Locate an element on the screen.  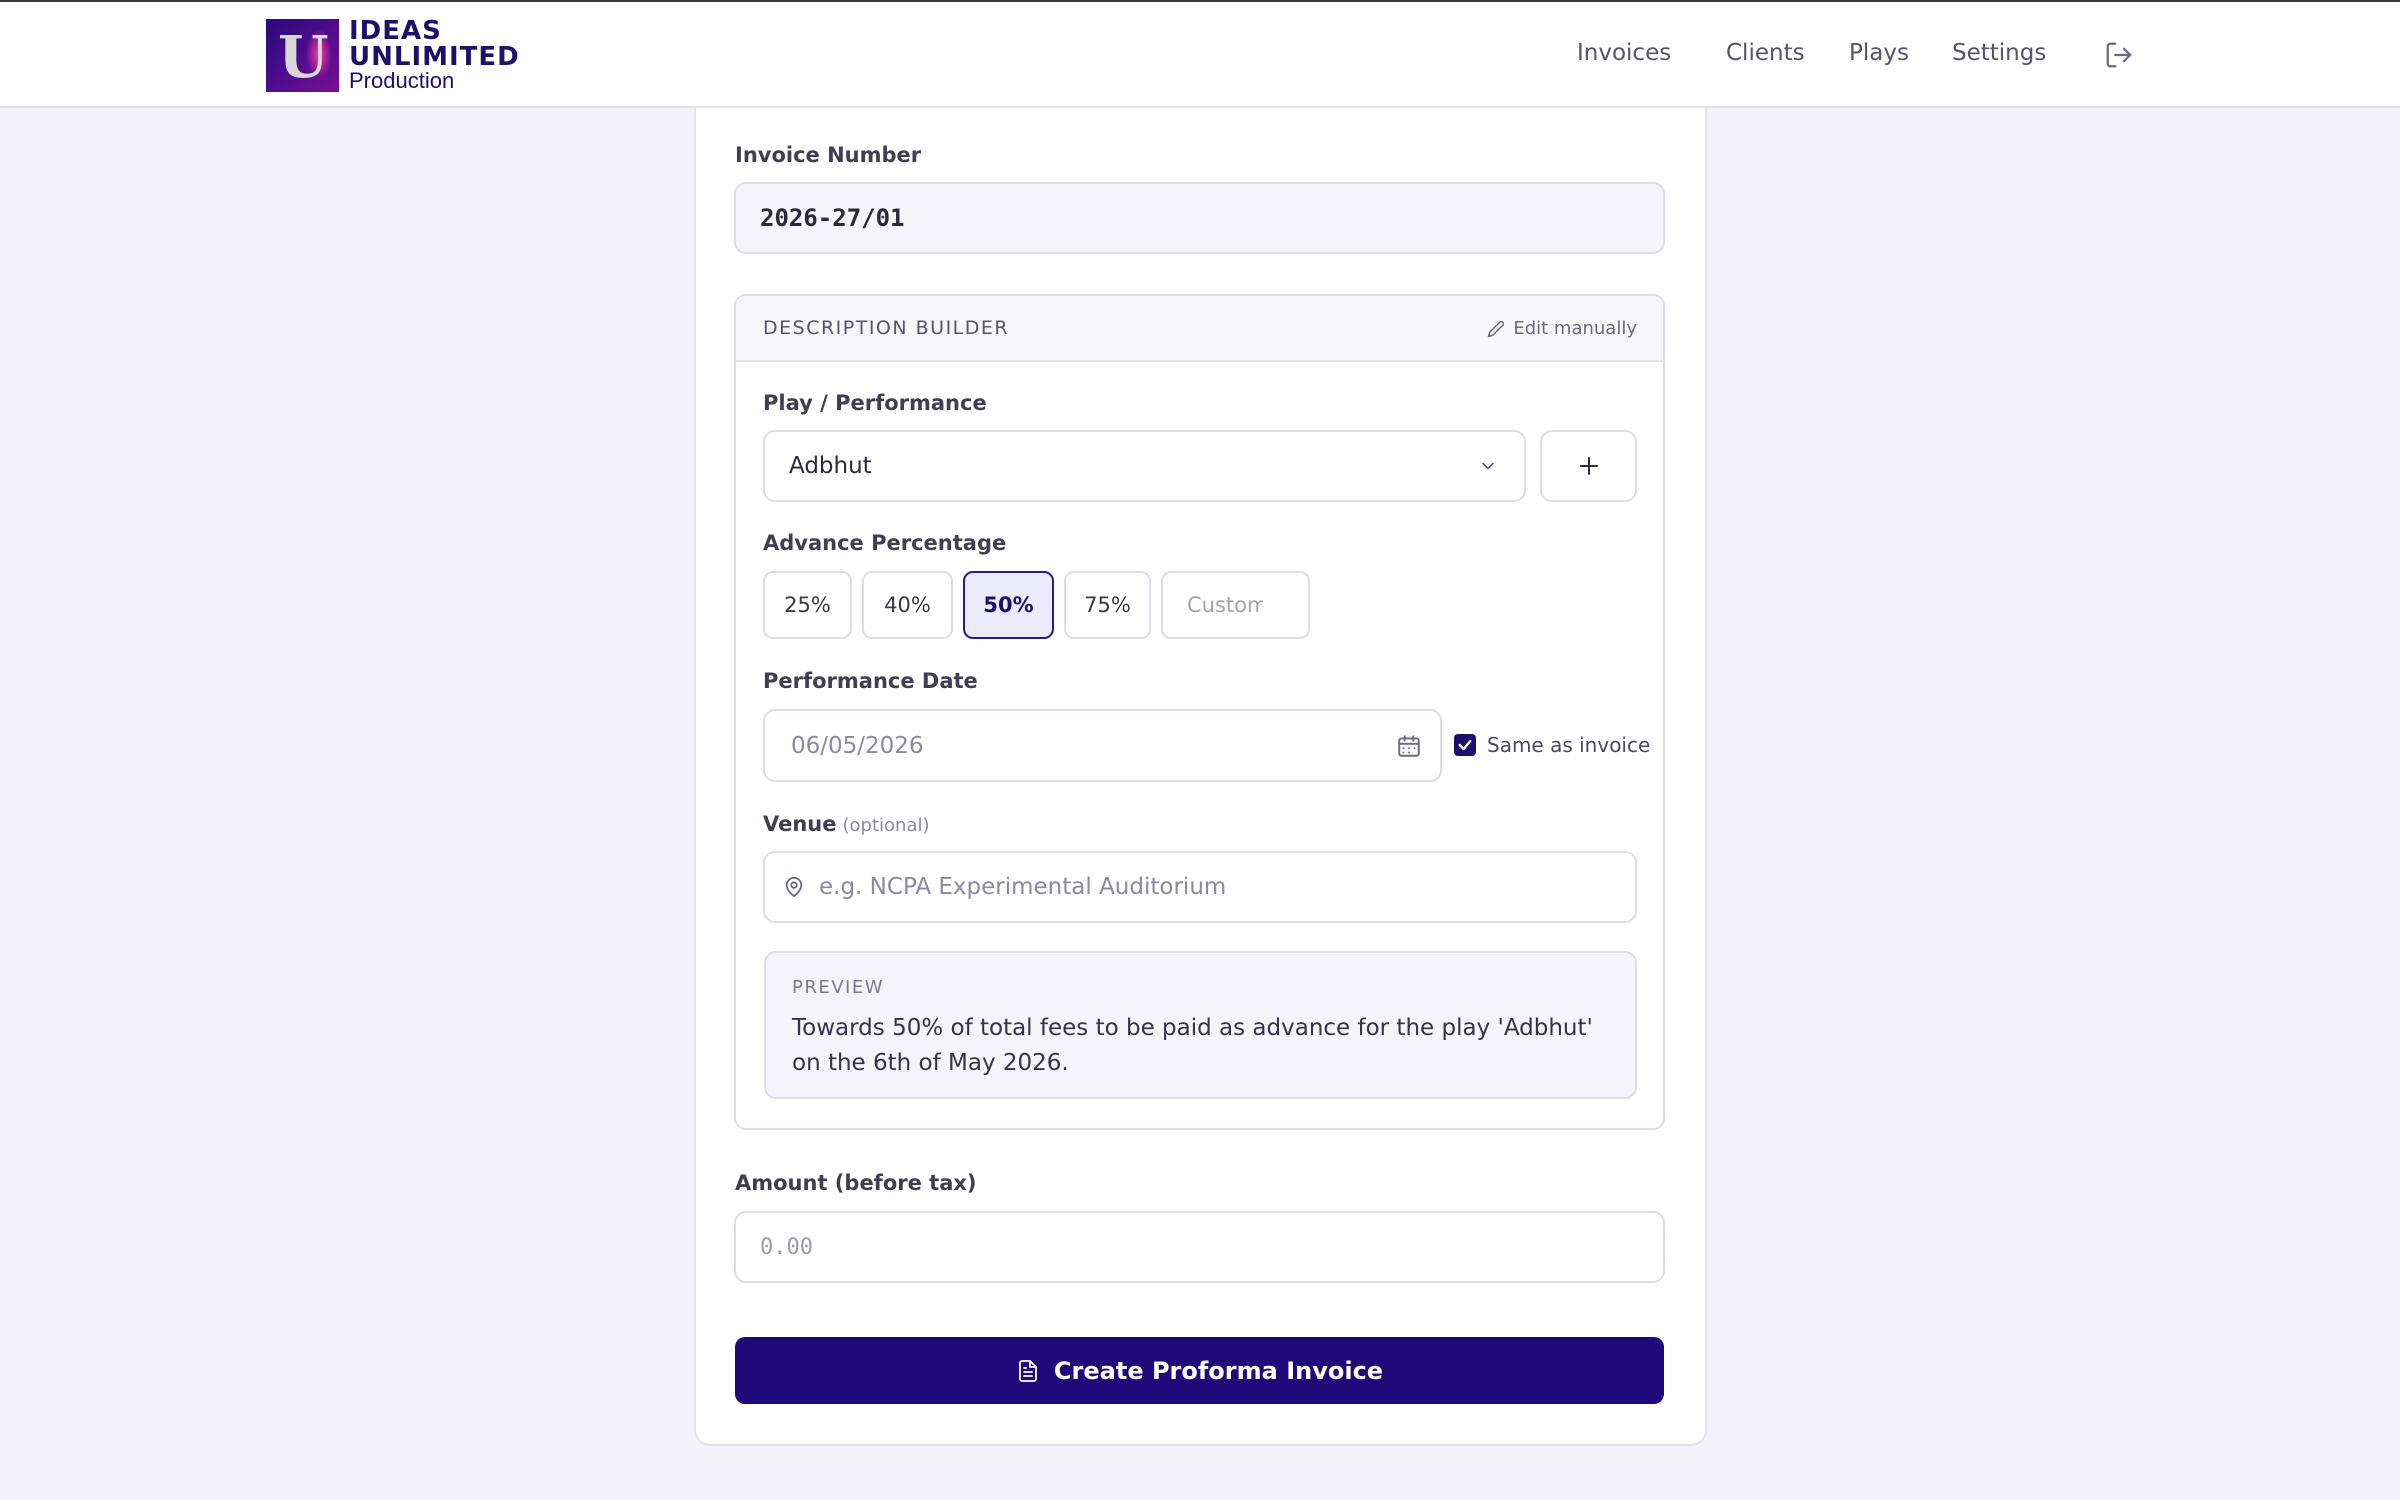
calendar-icon is located at coordinates (1409, 746).